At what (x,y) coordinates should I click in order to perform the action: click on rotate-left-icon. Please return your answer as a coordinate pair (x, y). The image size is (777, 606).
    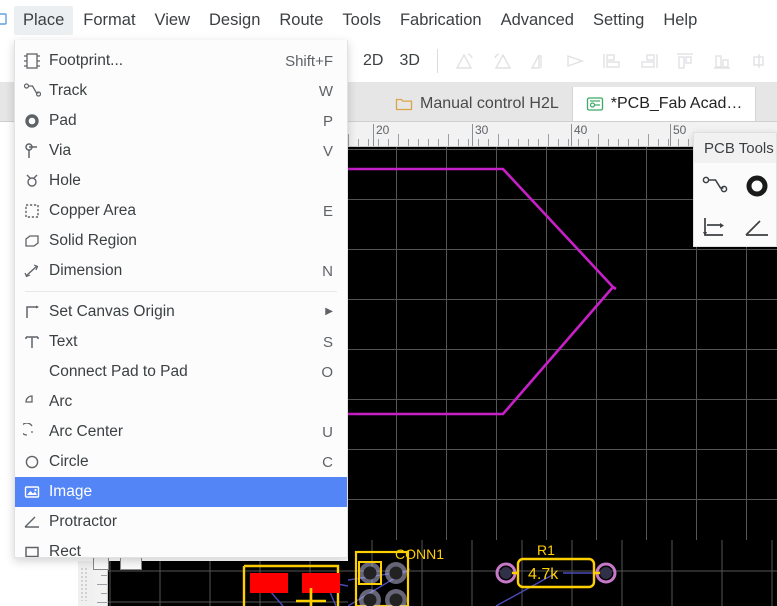
    Looking at the image, I should click on (465, 61).